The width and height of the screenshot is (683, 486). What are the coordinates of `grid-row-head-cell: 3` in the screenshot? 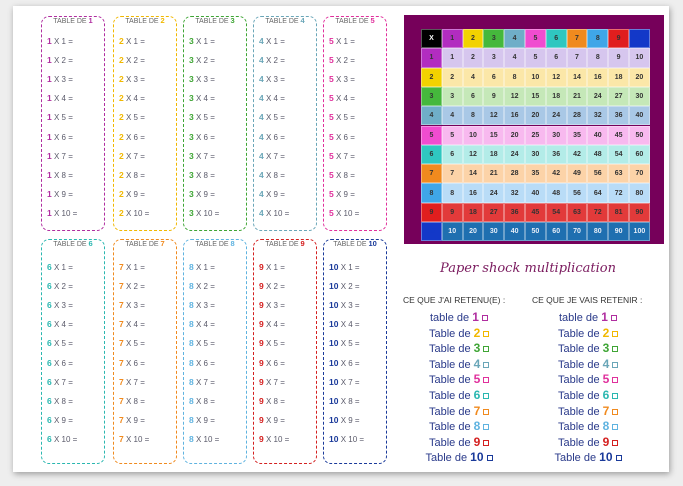 It's located at (431, 96).